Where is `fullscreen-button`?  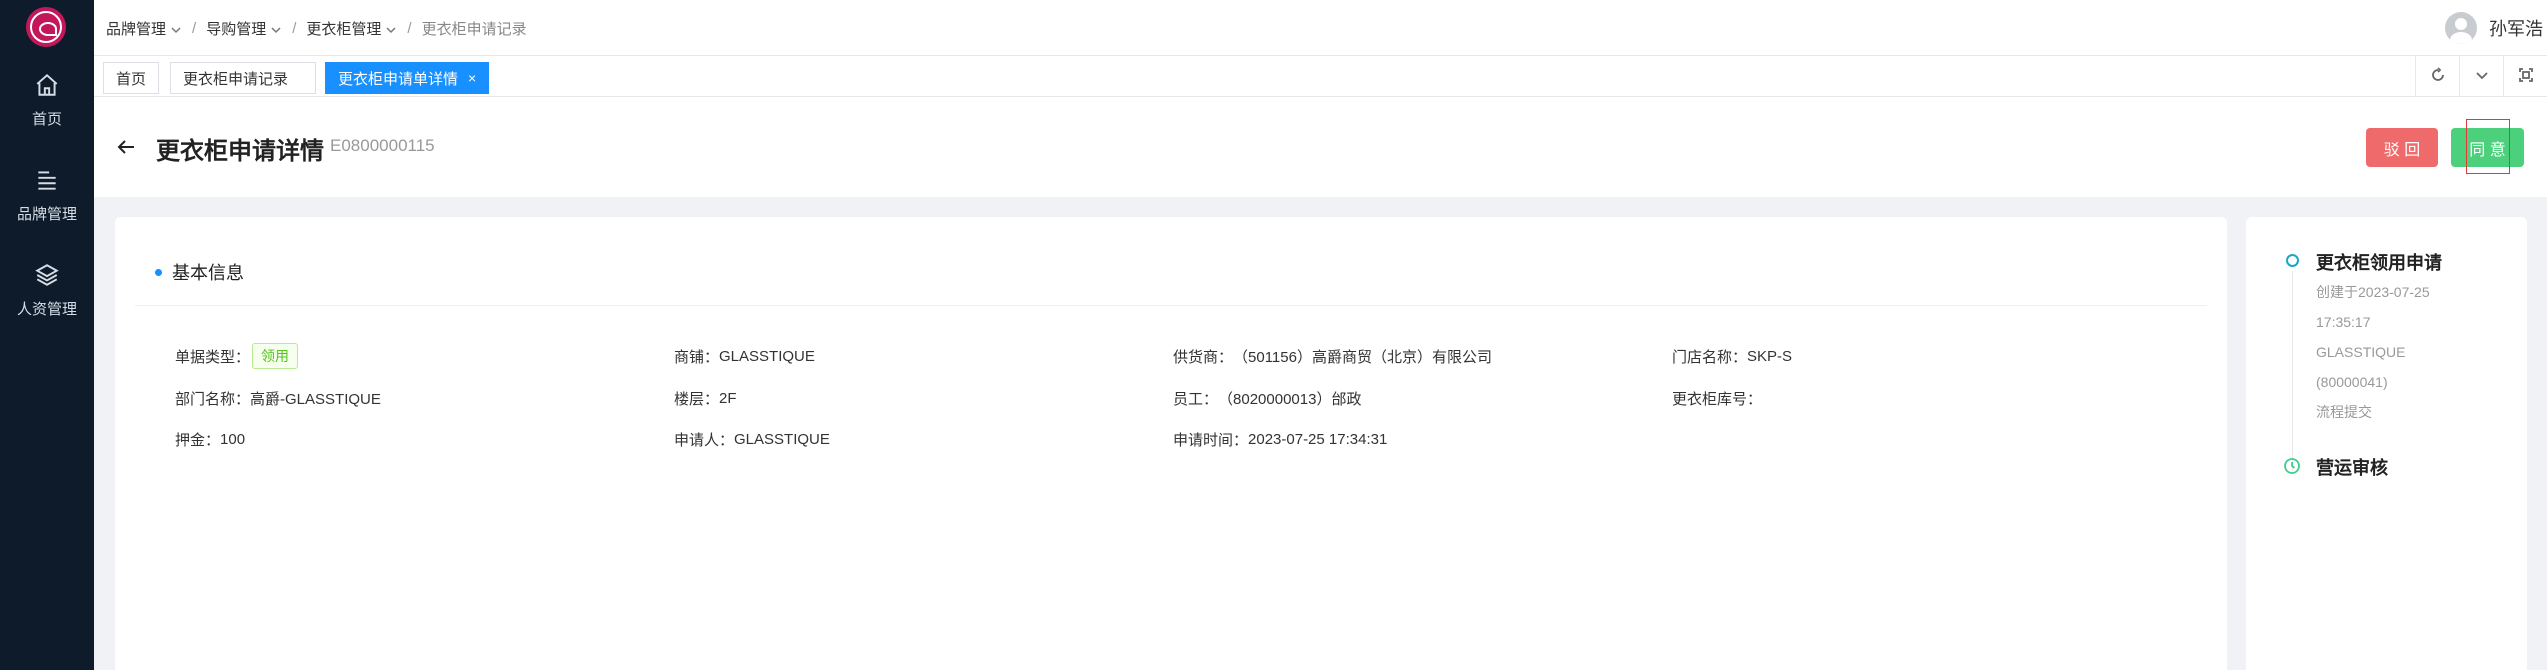
fullscreen-button is located at coordinates (2525, 76).